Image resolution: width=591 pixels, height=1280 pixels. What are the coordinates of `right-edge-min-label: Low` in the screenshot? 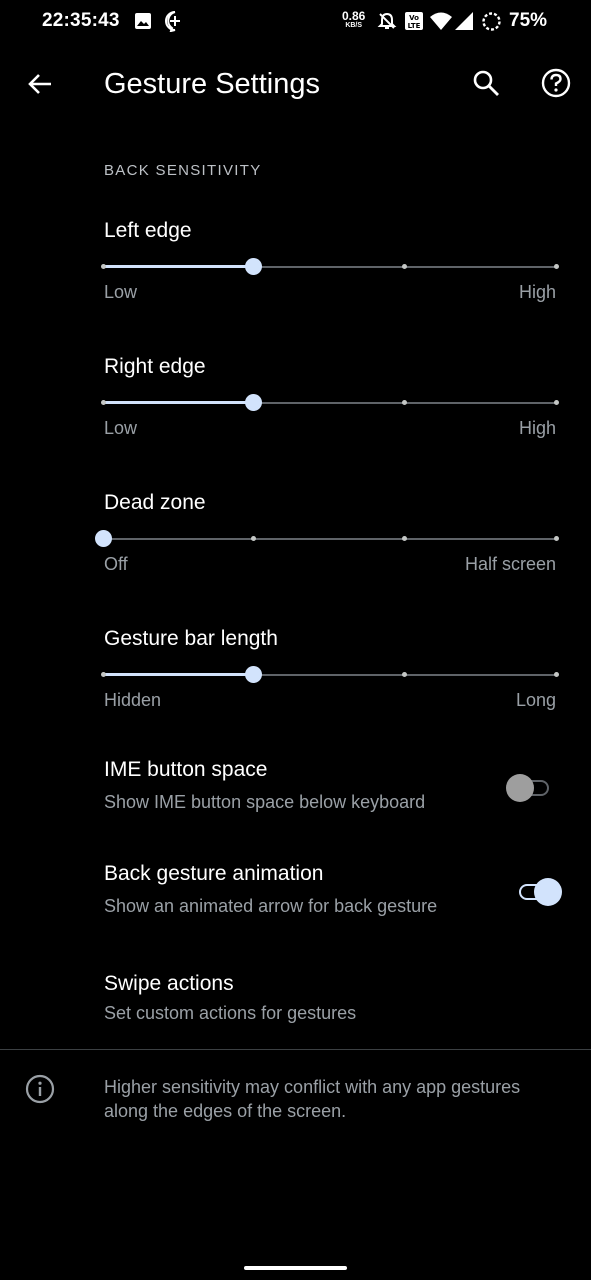 It's located at (121, 428).